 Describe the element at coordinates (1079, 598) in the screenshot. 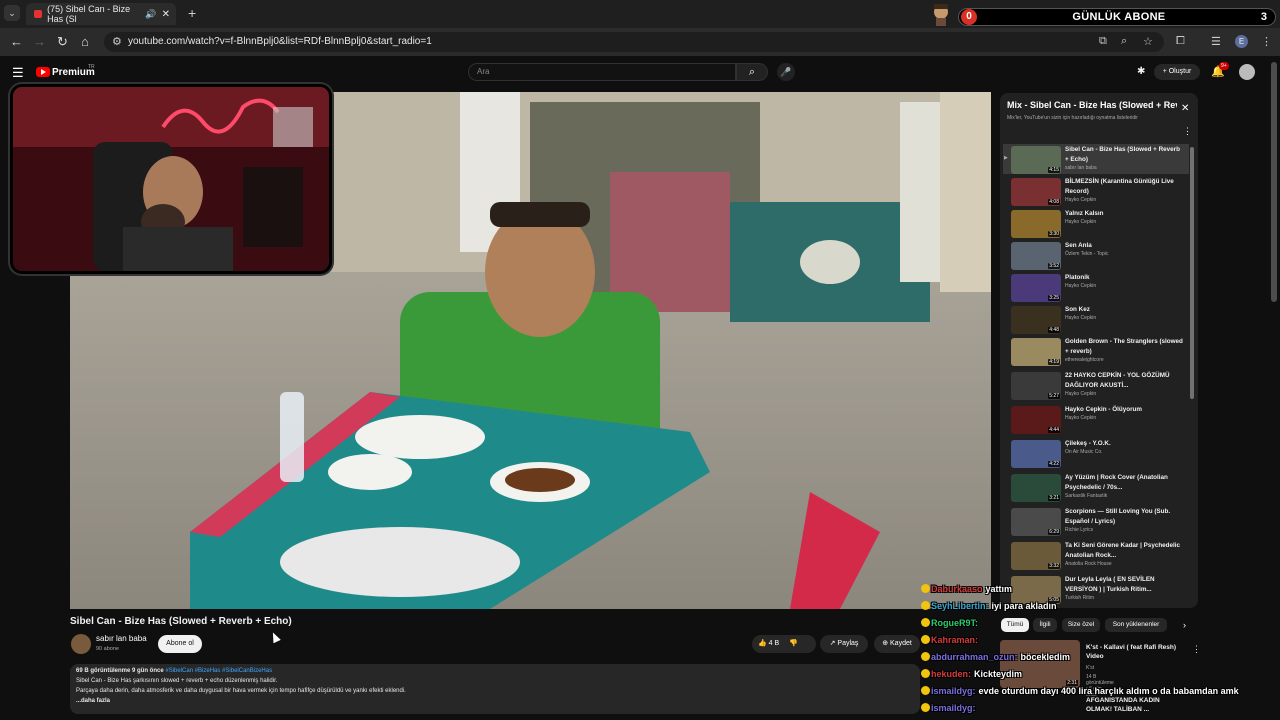

I see `playlist-item-channel: Turkish Ritim` at that location.